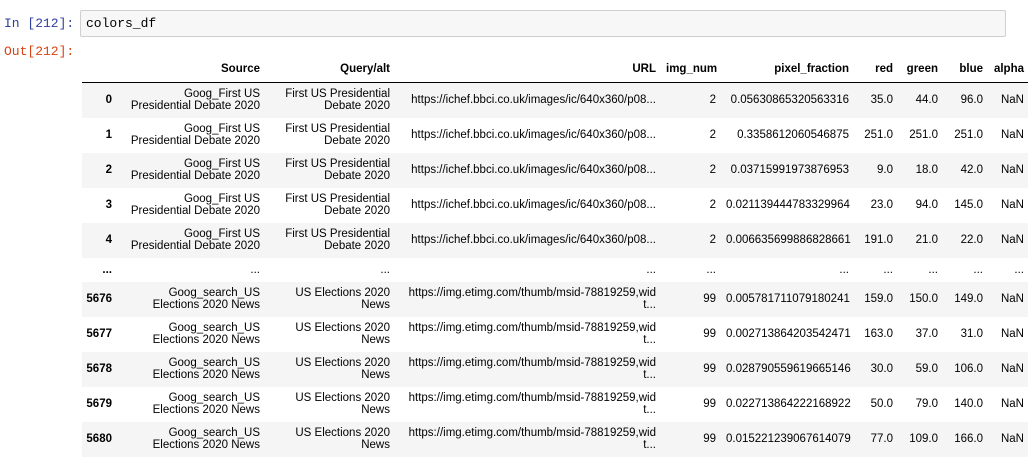  Describe the element at coordinates (788, 334) in the screenshot. I see `pixel-fraction-cell: 0.002713864203542471` at that location.